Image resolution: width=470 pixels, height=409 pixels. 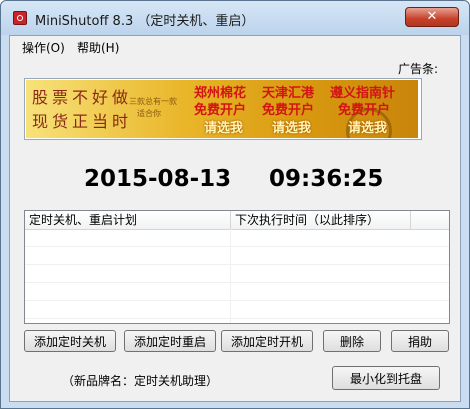 I want to click on column-header-next-run: 下次执行时间（以此排序）, so click(x=321, y=220).